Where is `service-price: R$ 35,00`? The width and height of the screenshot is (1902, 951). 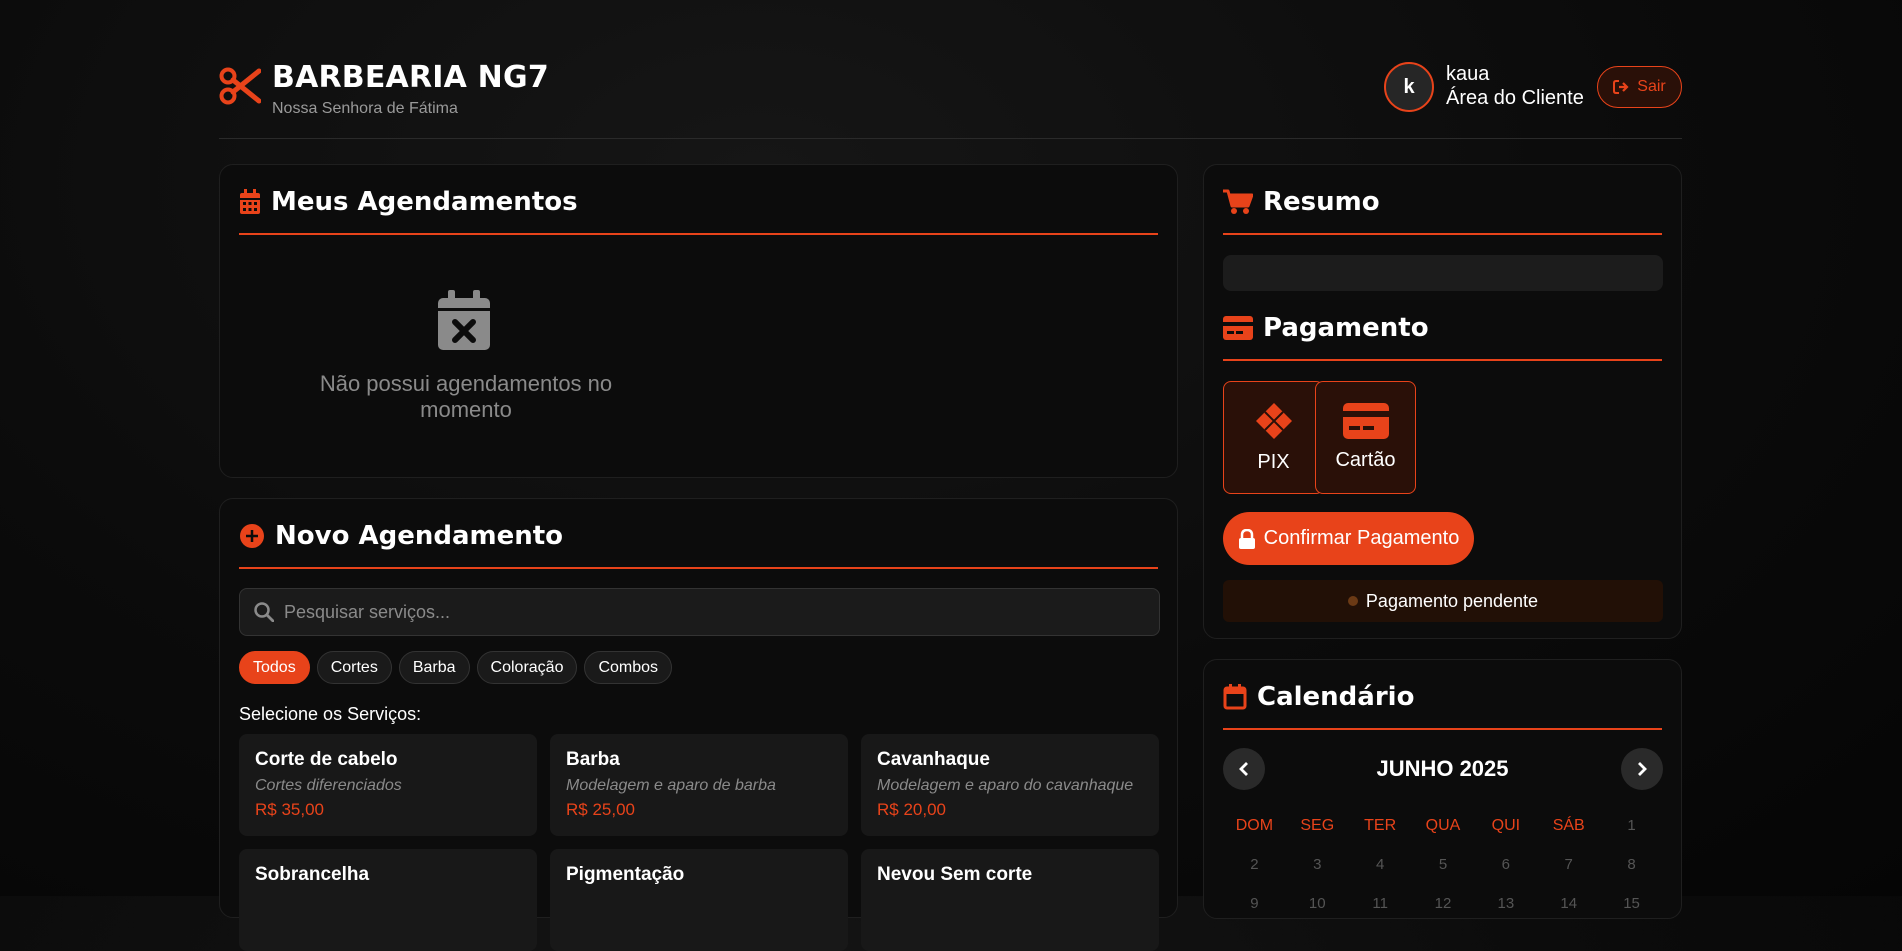
service-price: R$ 35,00 is located at coordinates (289, 809).